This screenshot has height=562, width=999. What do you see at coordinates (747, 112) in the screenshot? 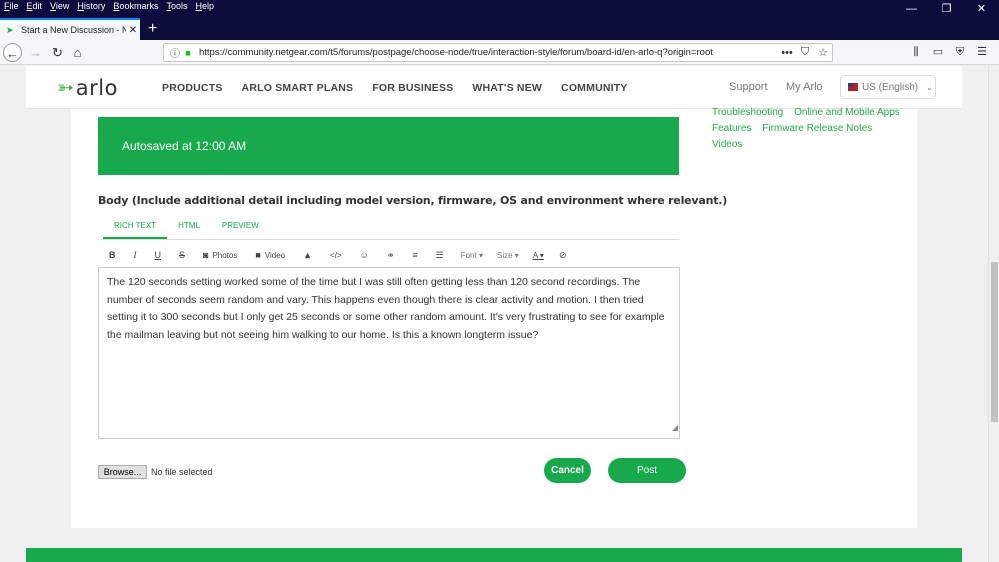
I see `link-troubleshooting: Troubleshooting` at bounding box center [747, 112].